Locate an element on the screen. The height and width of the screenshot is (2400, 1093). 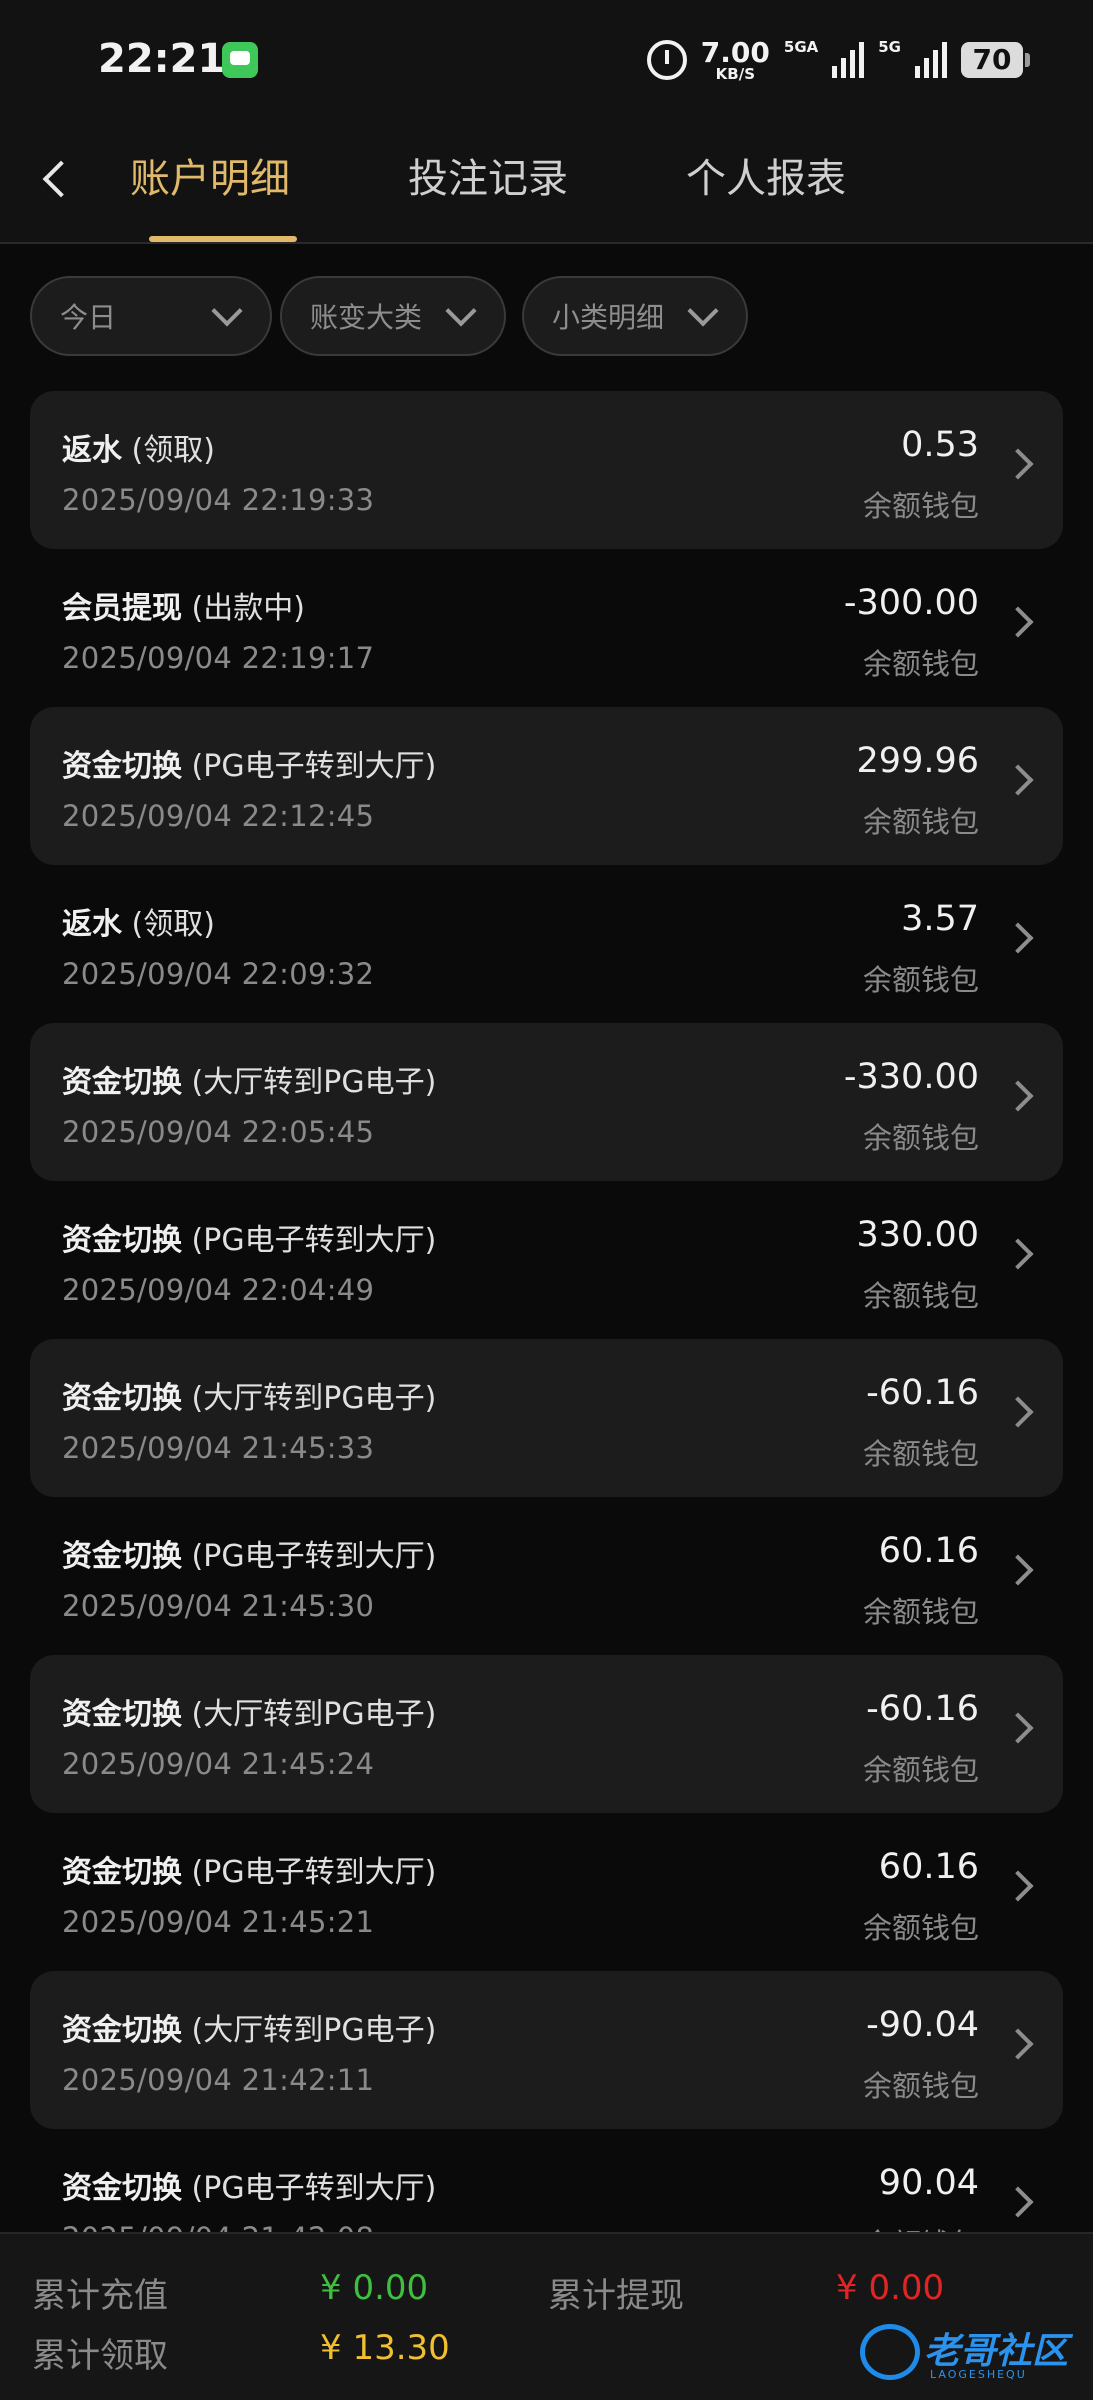
transaction-amount: -330.00 is located at coordinates (911, 1077).